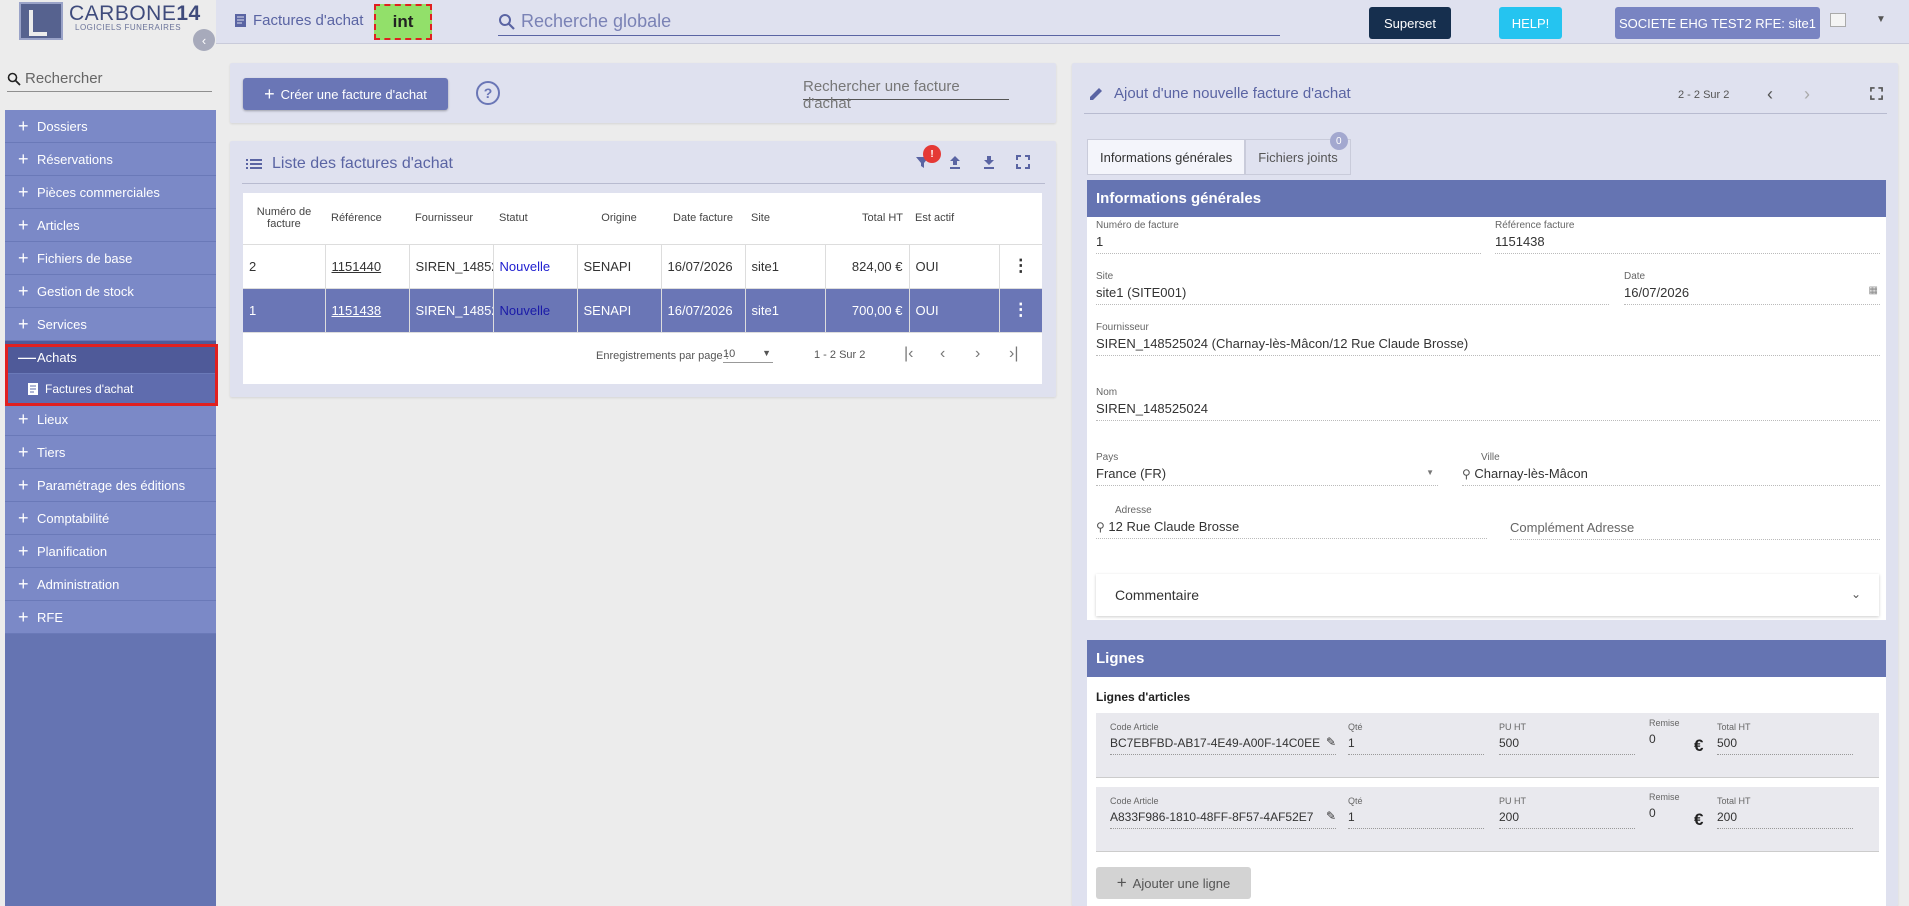 The image size is (1909, 906). Describe the element at coordinates (867, 219) in the screenshot. I see `column-header: Total HT` at that location.